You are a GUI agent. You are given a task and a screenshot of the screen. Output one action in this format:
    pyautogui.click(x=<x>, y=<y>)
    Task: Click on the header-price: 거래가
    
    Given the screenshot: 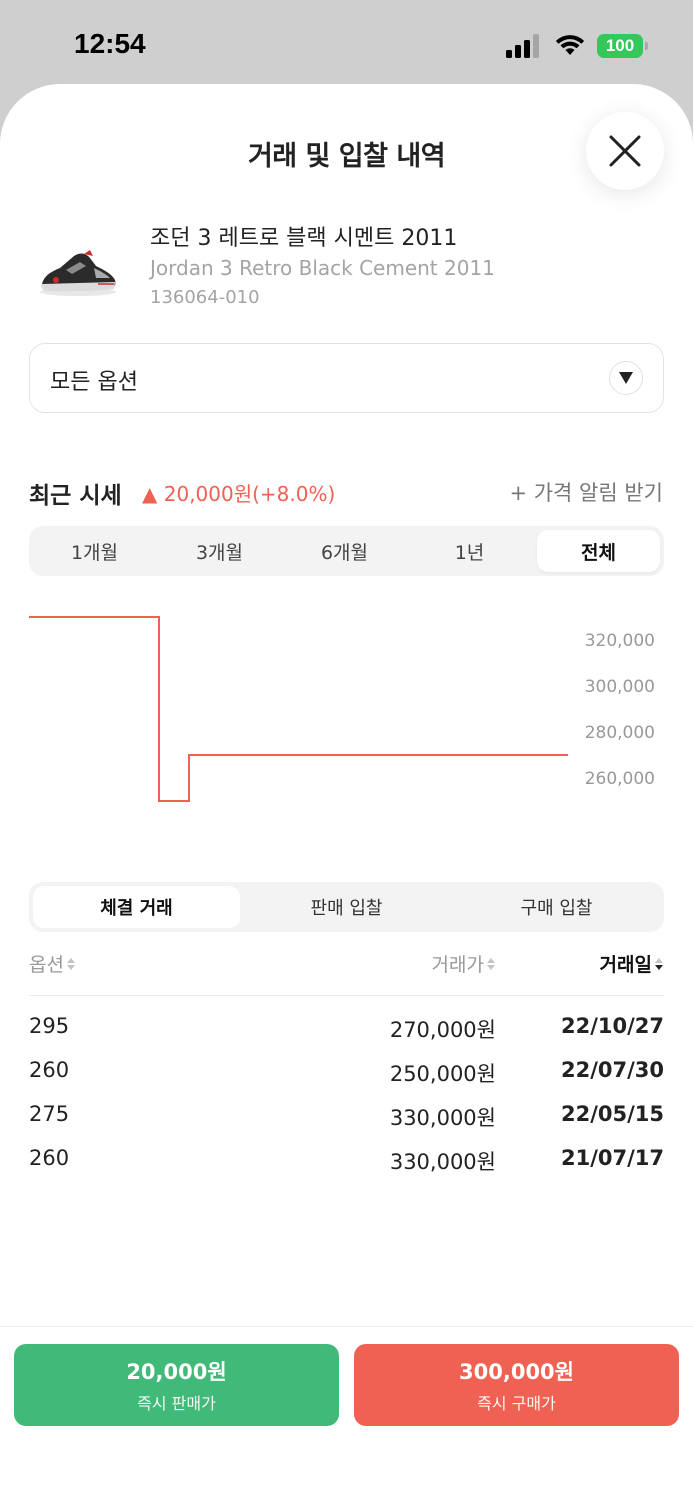 What is the action you would take?
    pyautogui.click(x=464, y=963)
    